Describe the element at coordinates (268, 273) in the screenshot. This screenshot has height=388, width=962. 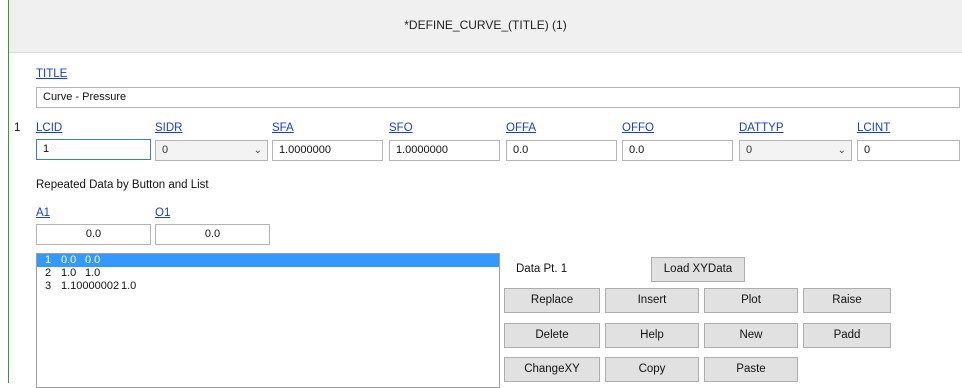
I see `list-item: 2 1.0 1.0` at that location.